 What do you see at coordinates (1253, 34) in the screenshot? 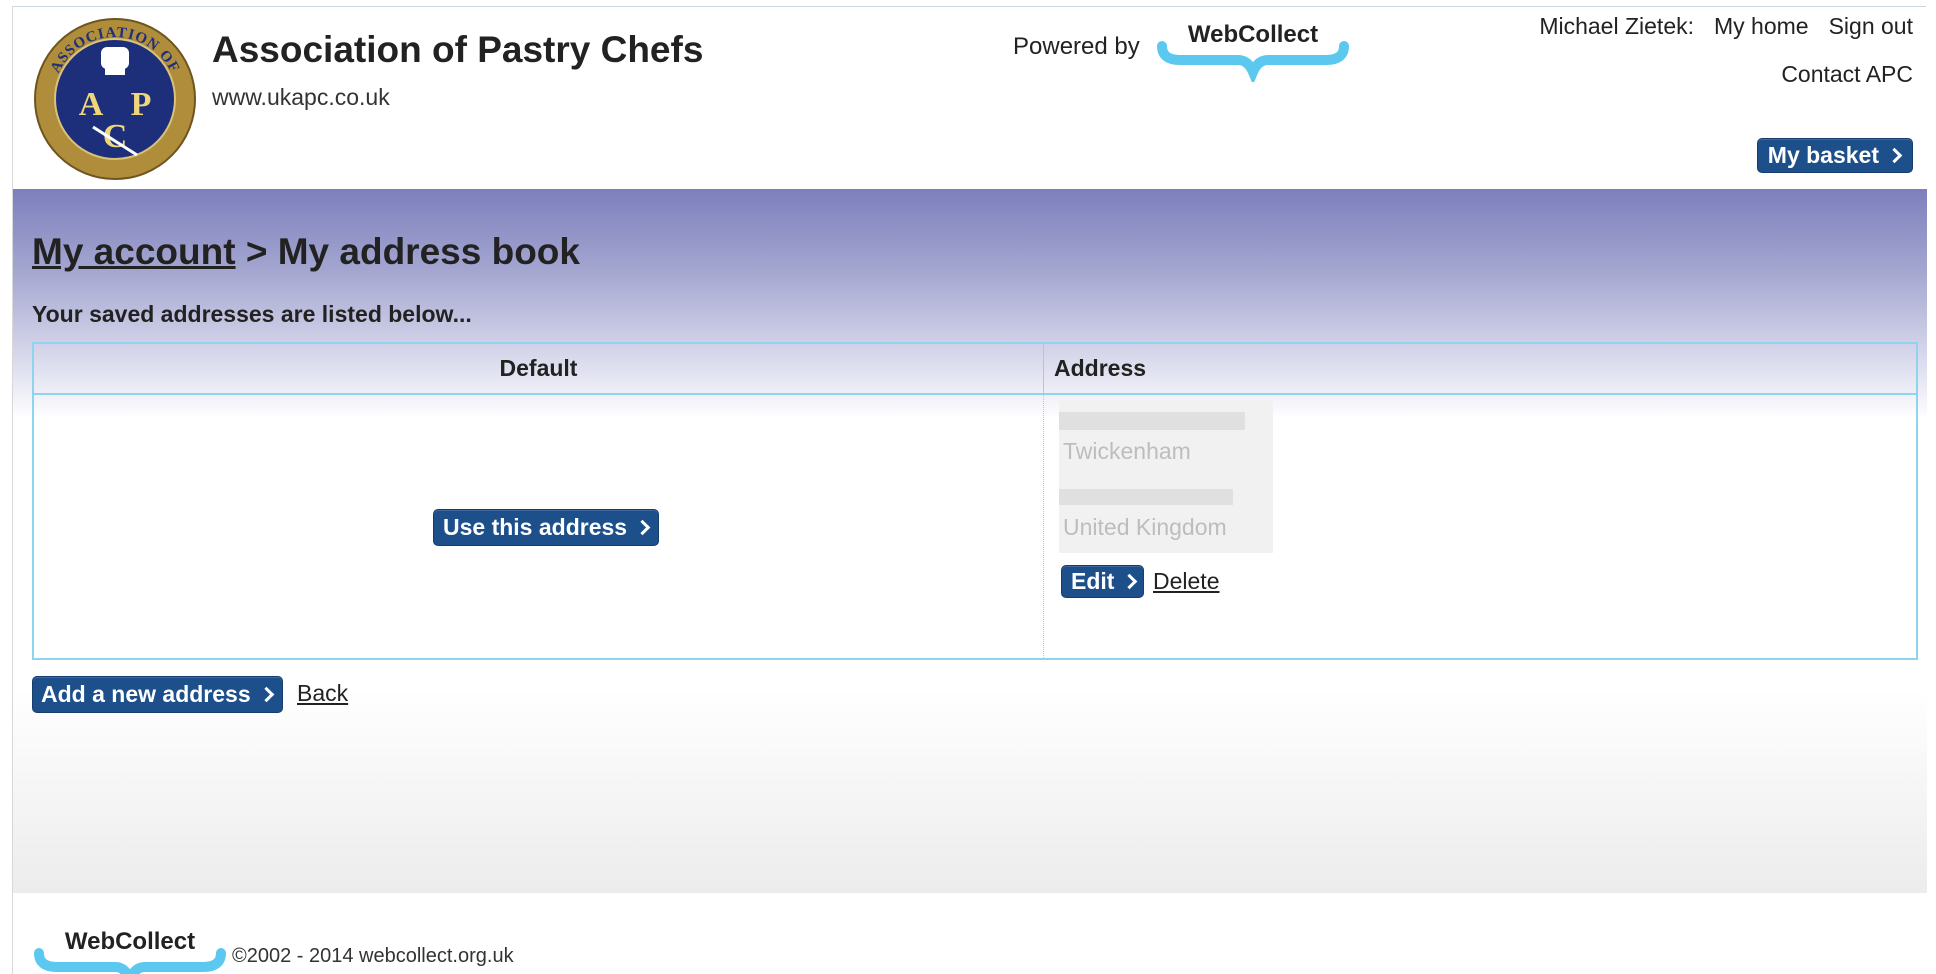
I see `webcollect-logo-text: WebCollect` at bounding box center [1253, 34].